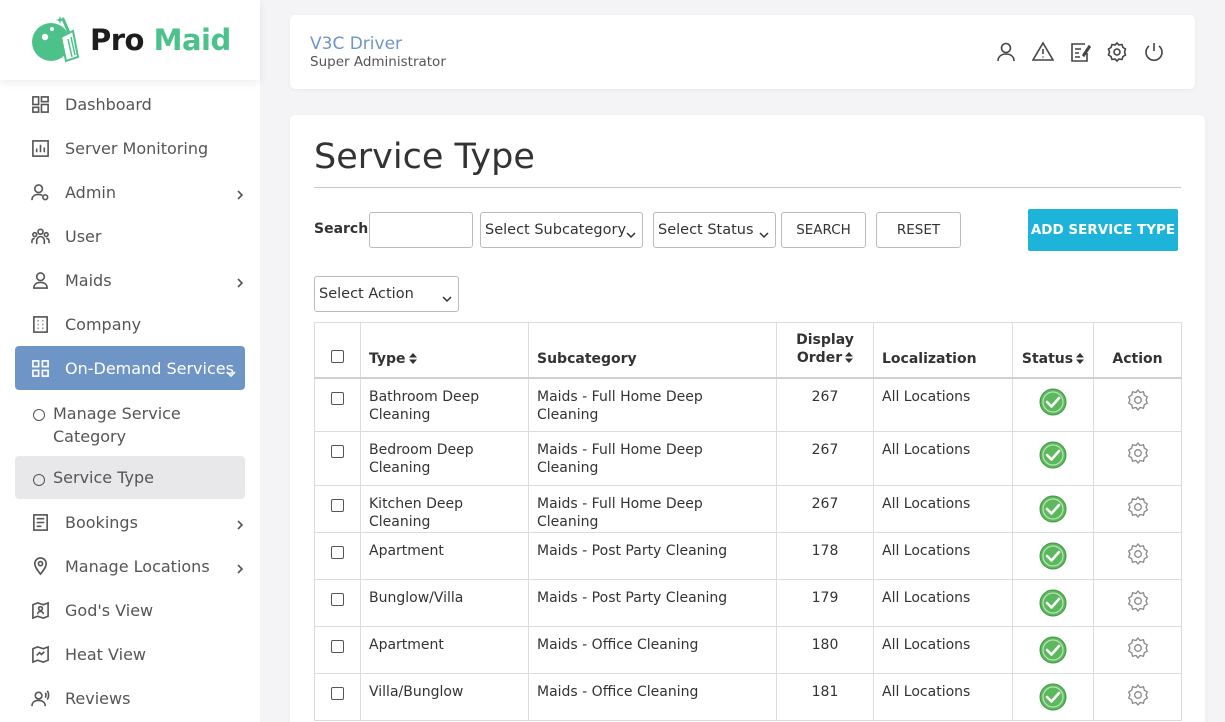 Image resolution: width=1225 pixels, height=722 pixels. I want to click on search-input, so click(421, 230).